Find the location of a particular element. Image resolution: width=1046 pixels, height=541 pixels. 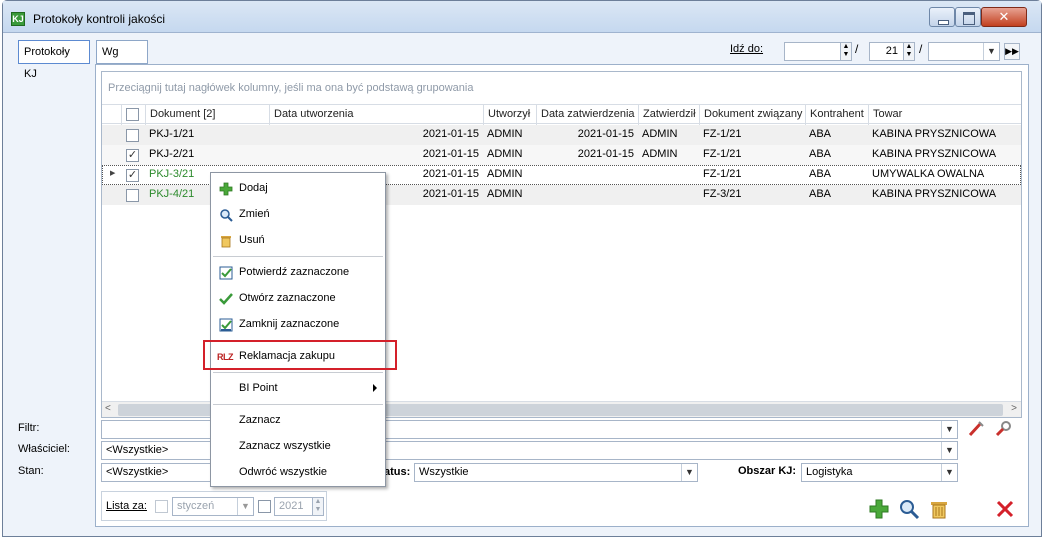

select-all-checkbox is located at coordinates (132, 114).